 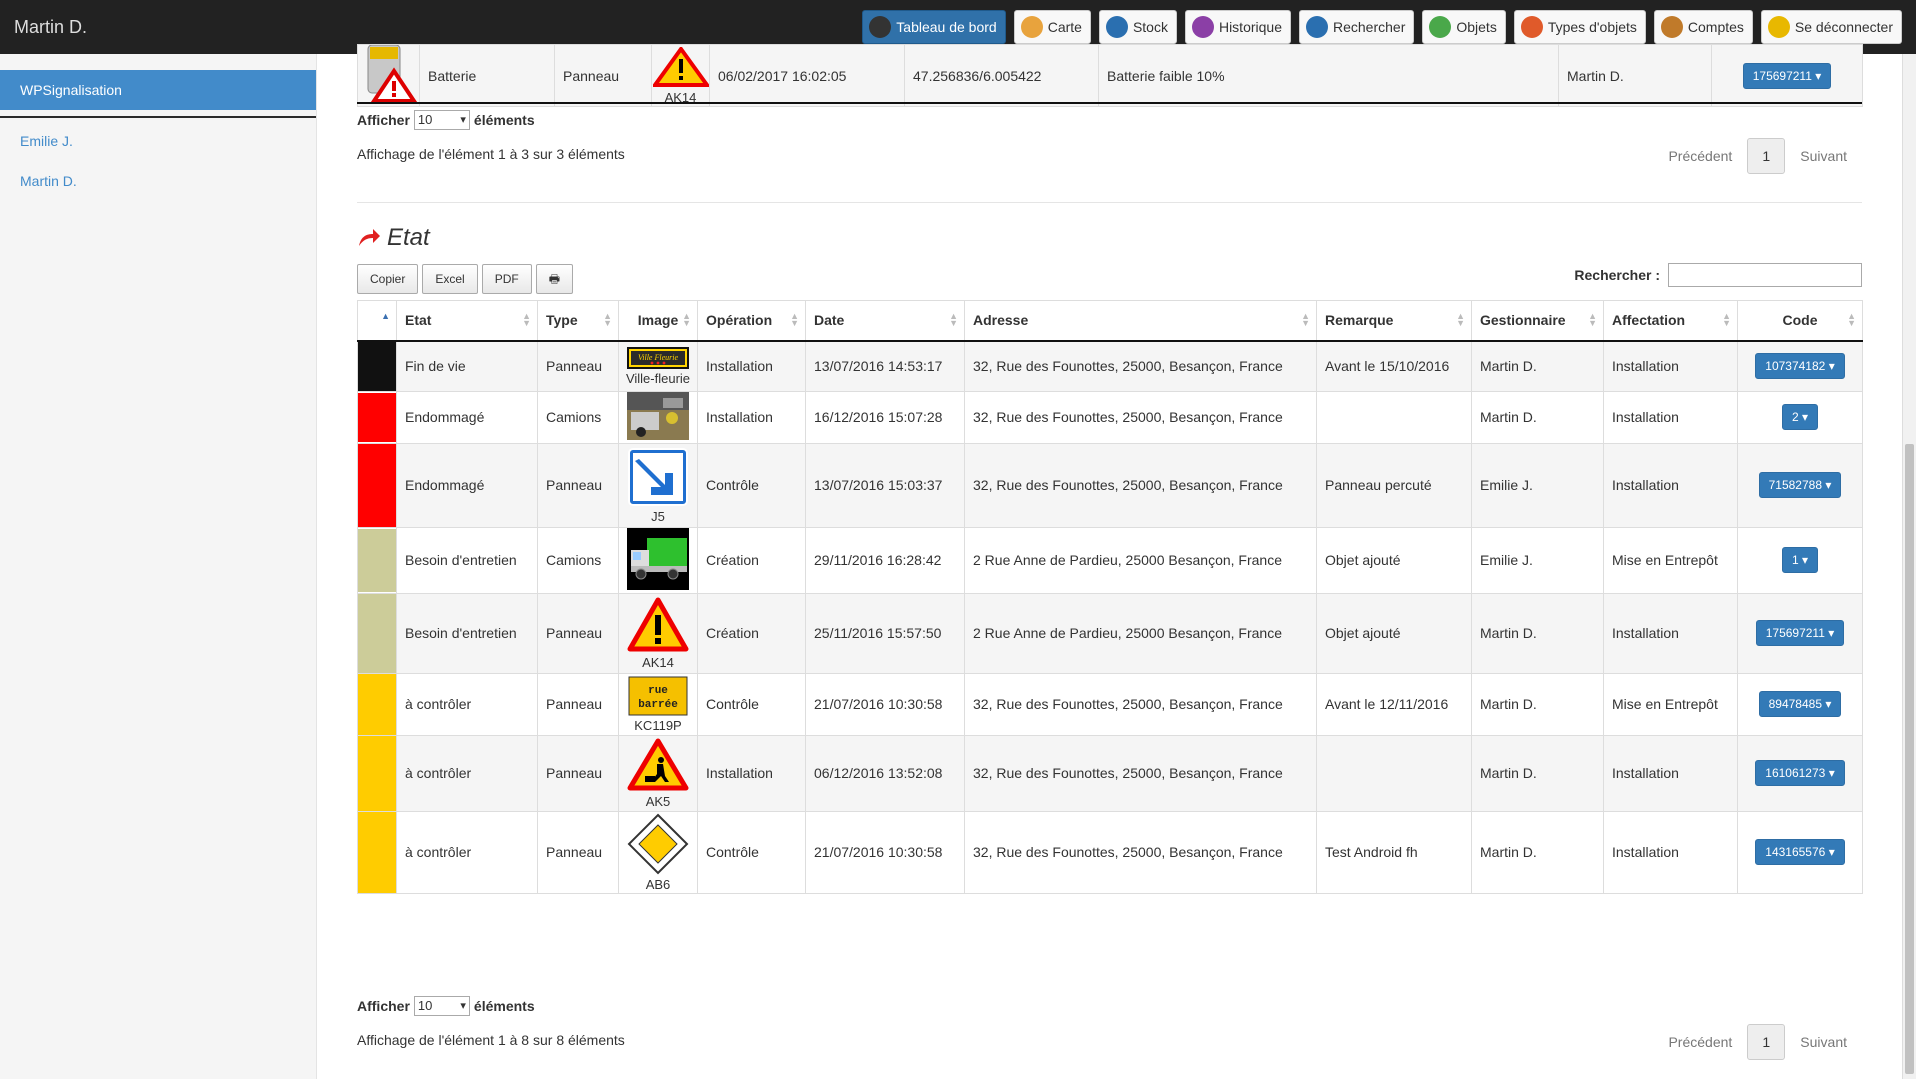 What do you see at coordinates (658, 378) in the screenshot?
I see `image-caption: Ville-fleurie` at bounding box center [658, 378].